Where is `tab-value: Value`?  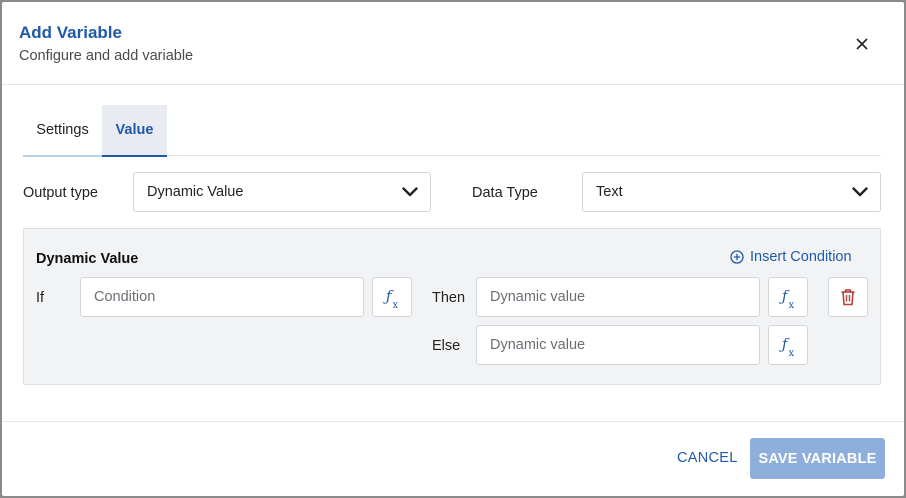 tab-value: Value is located at coordinates (134, 131).